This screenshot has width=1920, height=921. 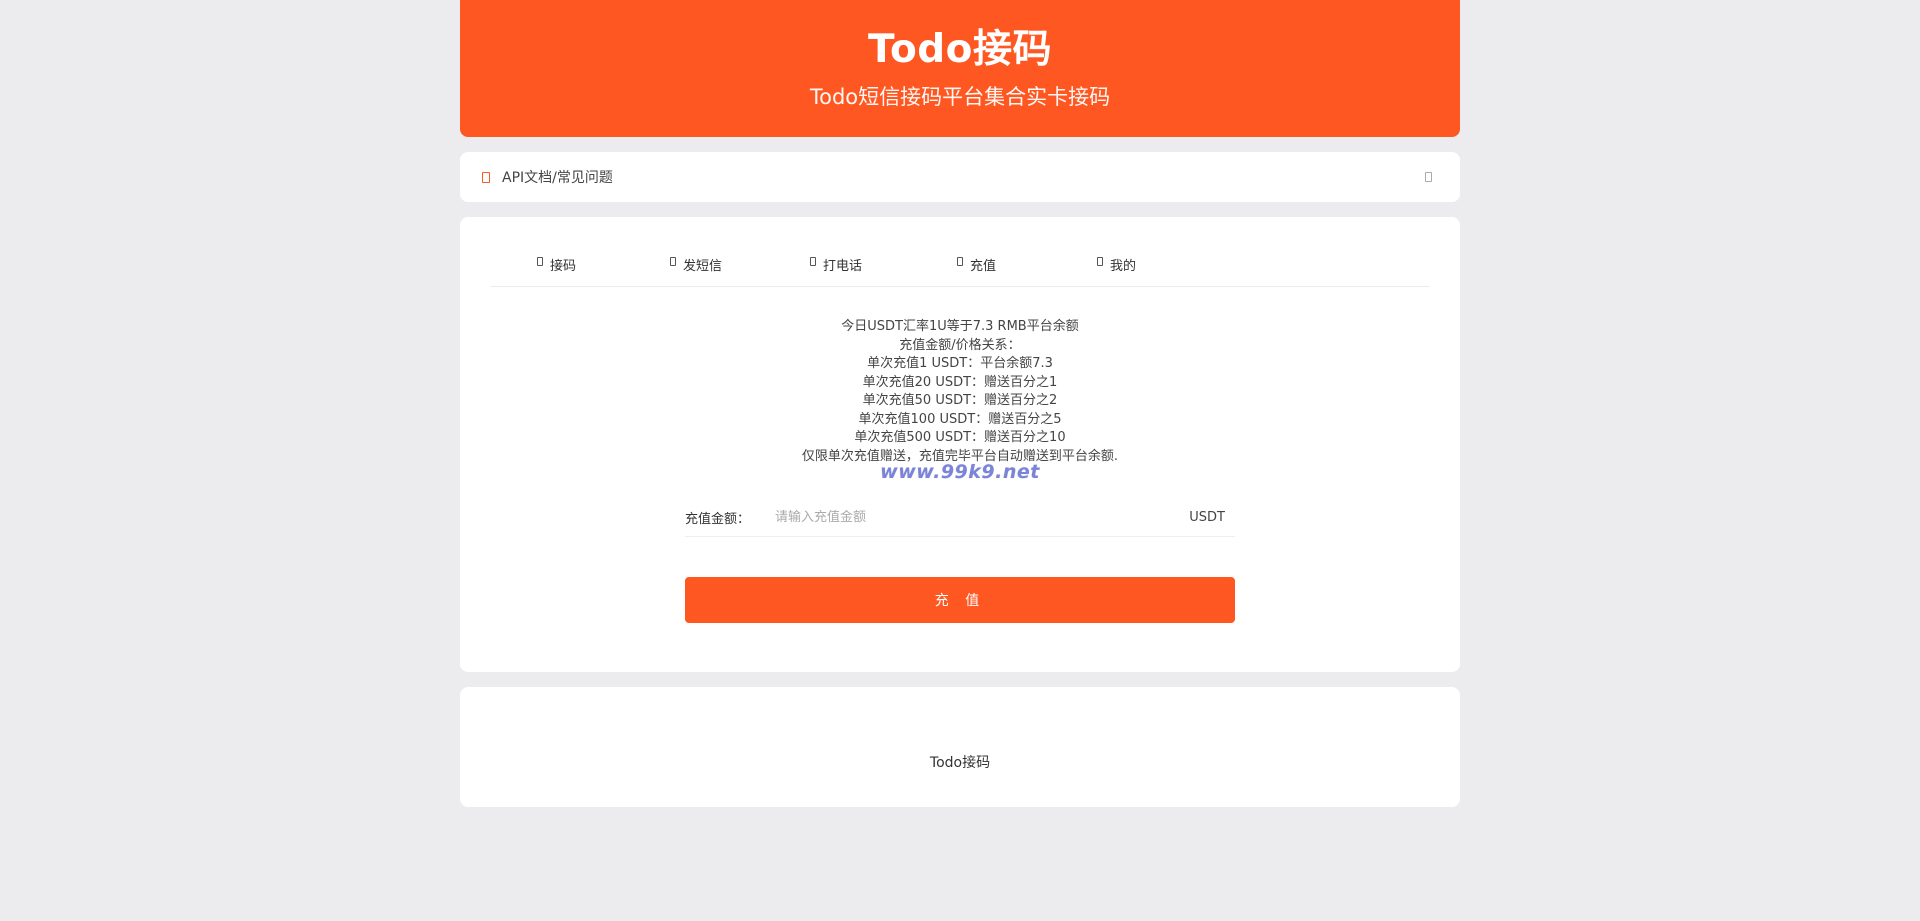 I want to click on site-subtitle: Todo短信接码平台集合实卡接码, so click(x=960, y=97).